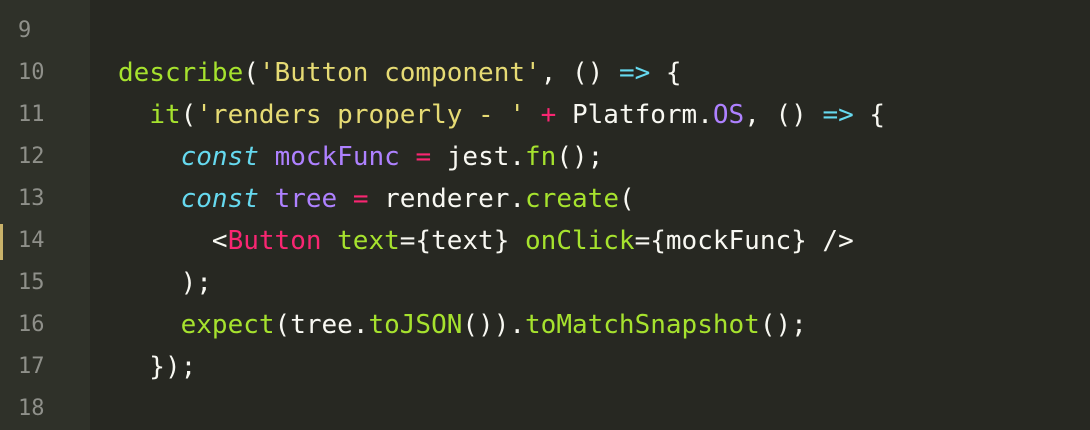 Image resolution: width=1090 pixels, height=430 pixels. Describe the element at coordinates (31, 324) in the screenshot. I see `line-number: 16` at that location.